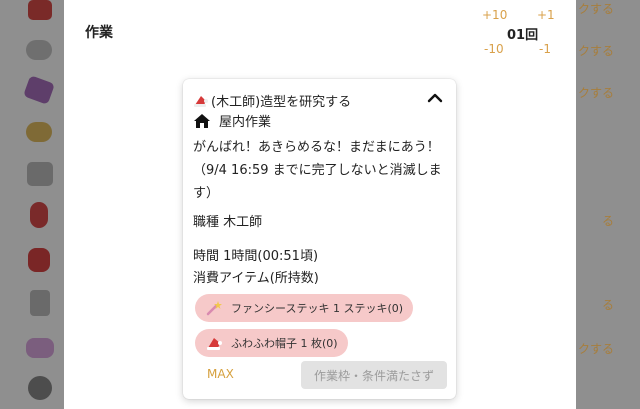 This screenshot has height=409, width=640. Describe the element at coordinates (494, 49) in the screenshot. I see `minus-10-button: -10` at that location.